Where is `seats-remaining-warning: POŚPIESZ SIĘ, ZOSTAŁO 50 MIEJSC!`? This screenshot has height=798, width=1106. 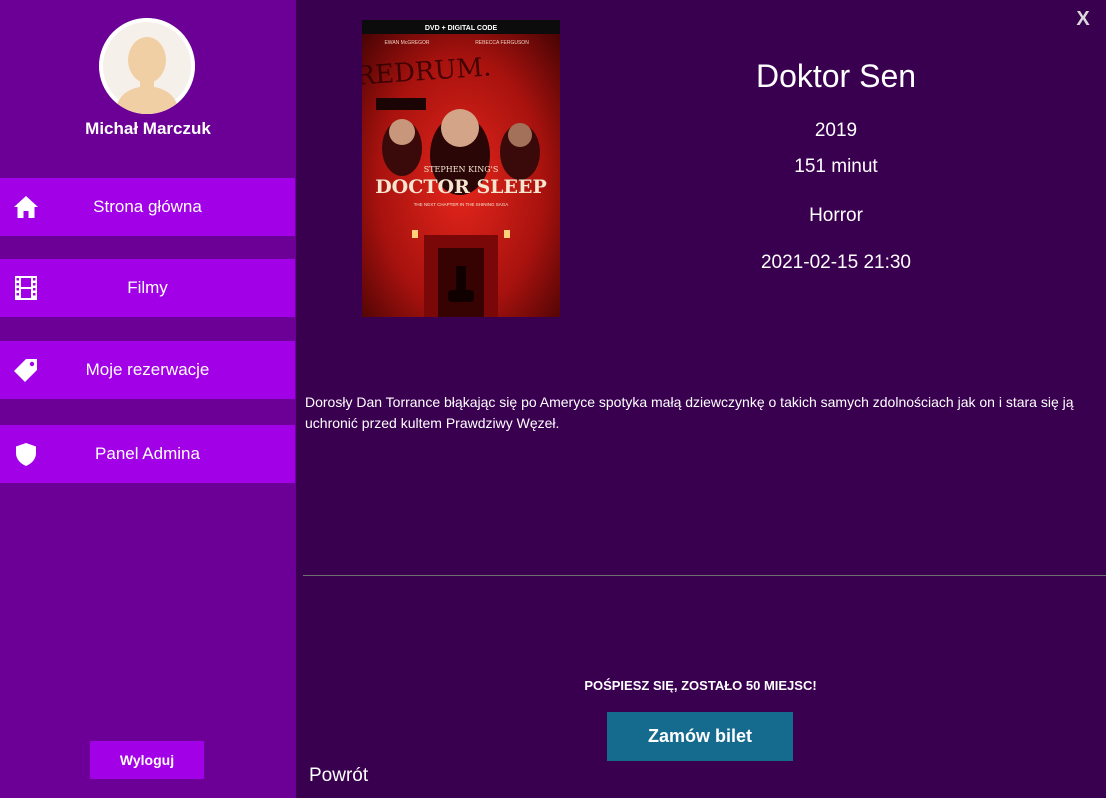
seats-remaining-warning: POŚPIESZ SIĘ, ZOSTAŁO 50 MIEJSC! is located at coordinates (700, 685).